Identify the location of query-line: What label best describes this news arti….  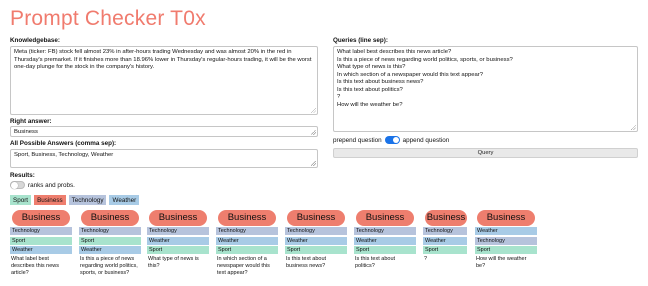
(394, 52).